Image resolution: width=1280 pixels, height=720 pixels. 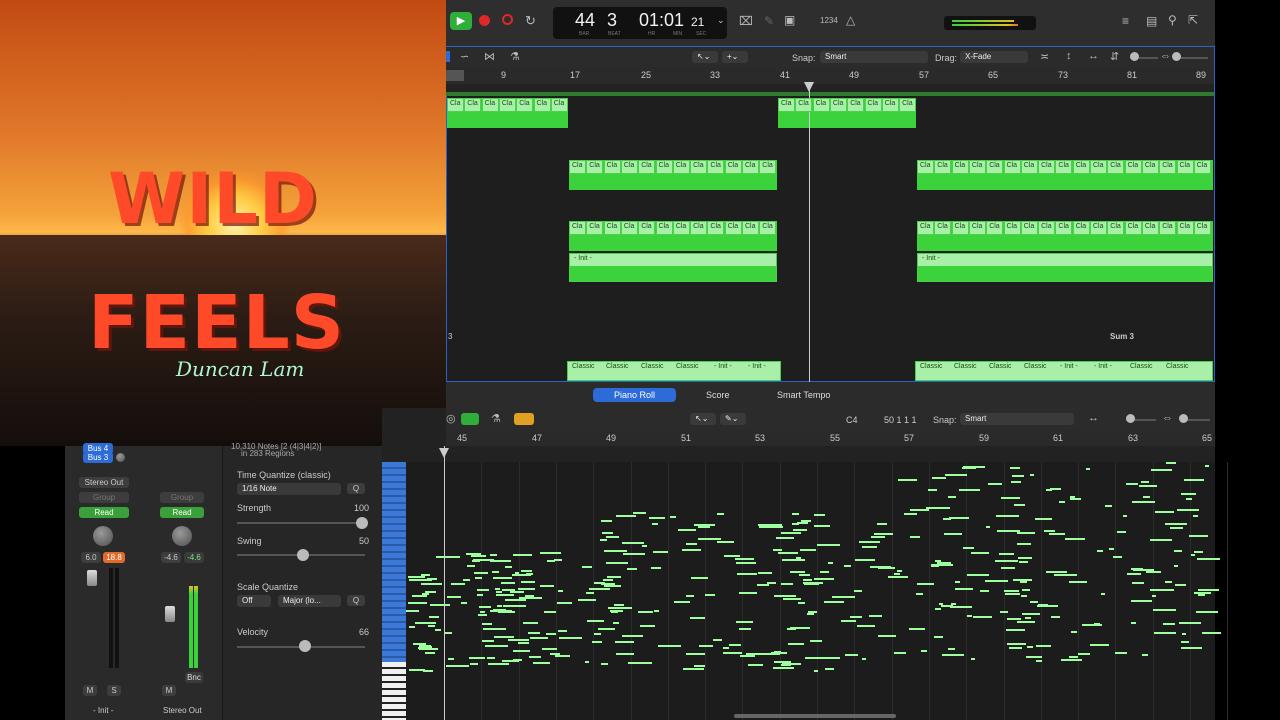 I want to click on strength-slider-knob, so click(x=362, y=523).